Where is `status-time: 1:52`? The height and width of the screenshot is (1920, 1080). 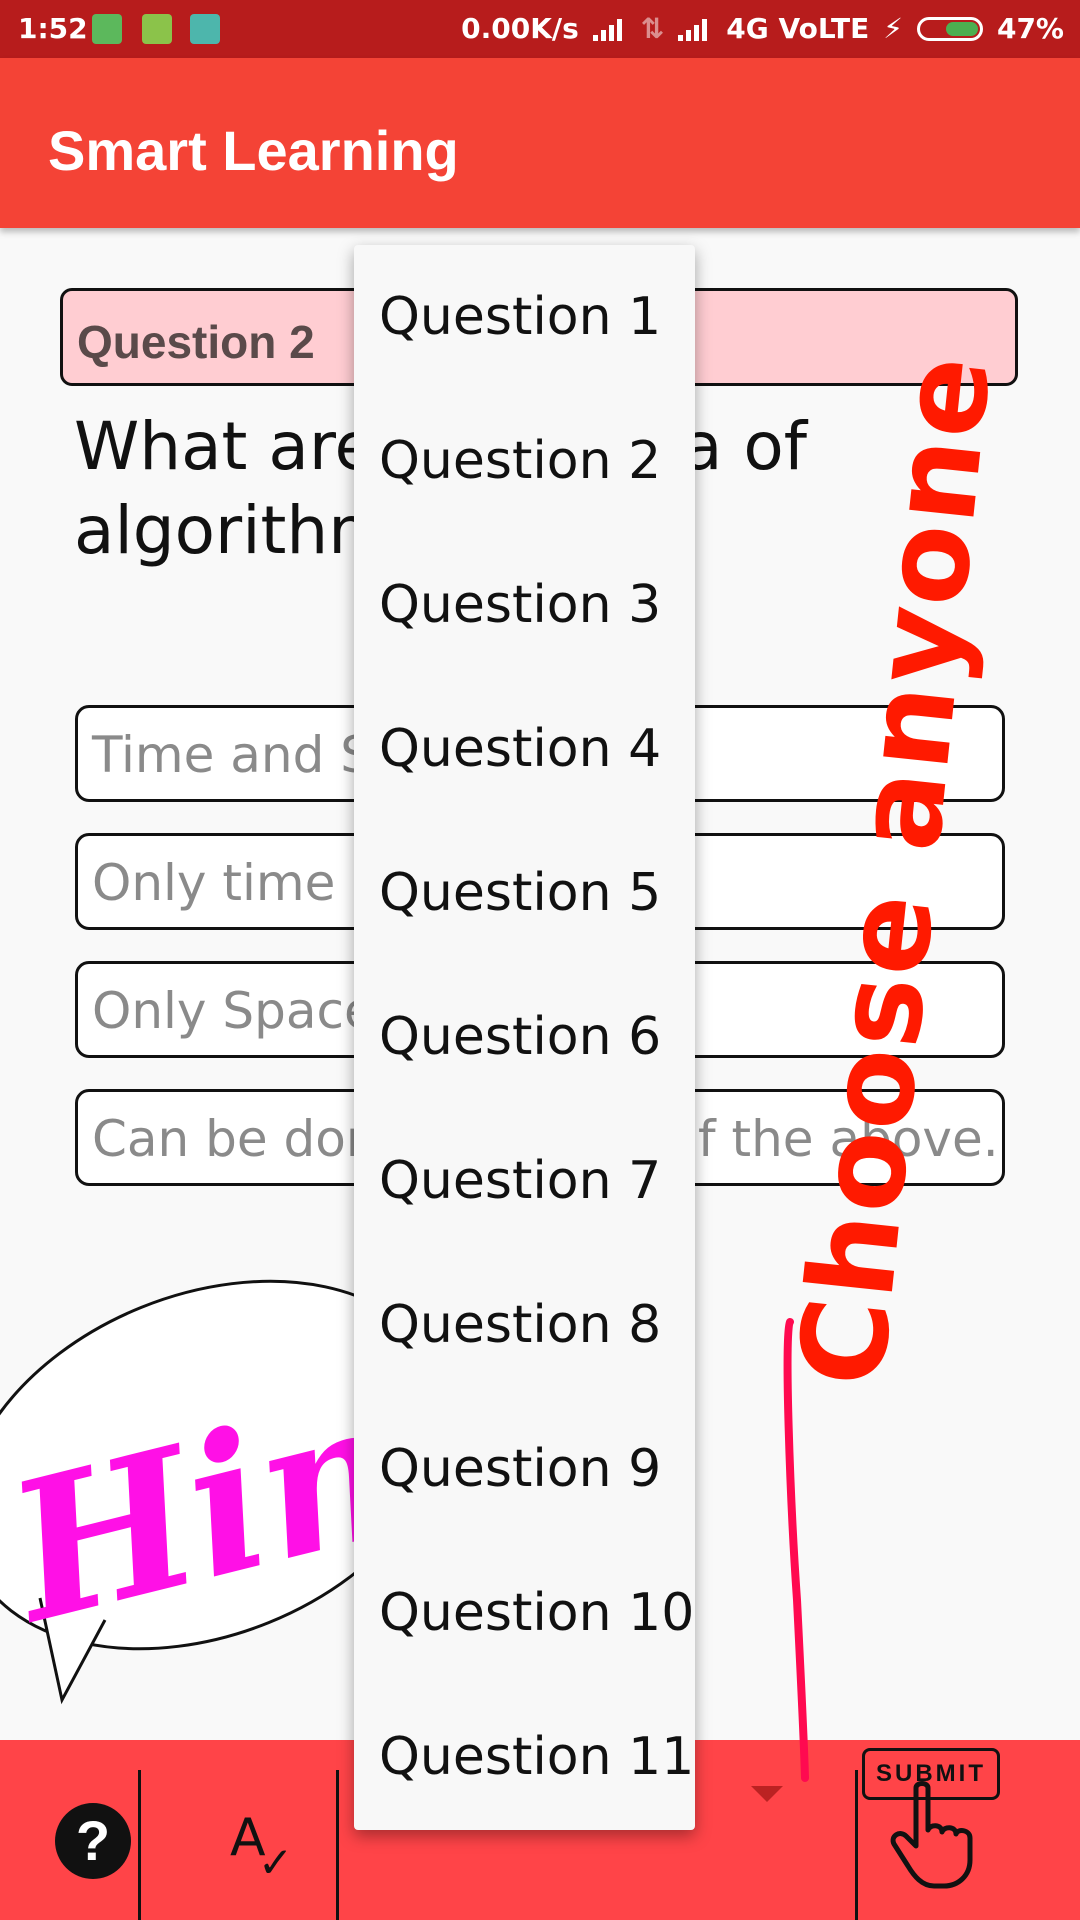
status-time: 1:52 is located at coordinates (53, 28).